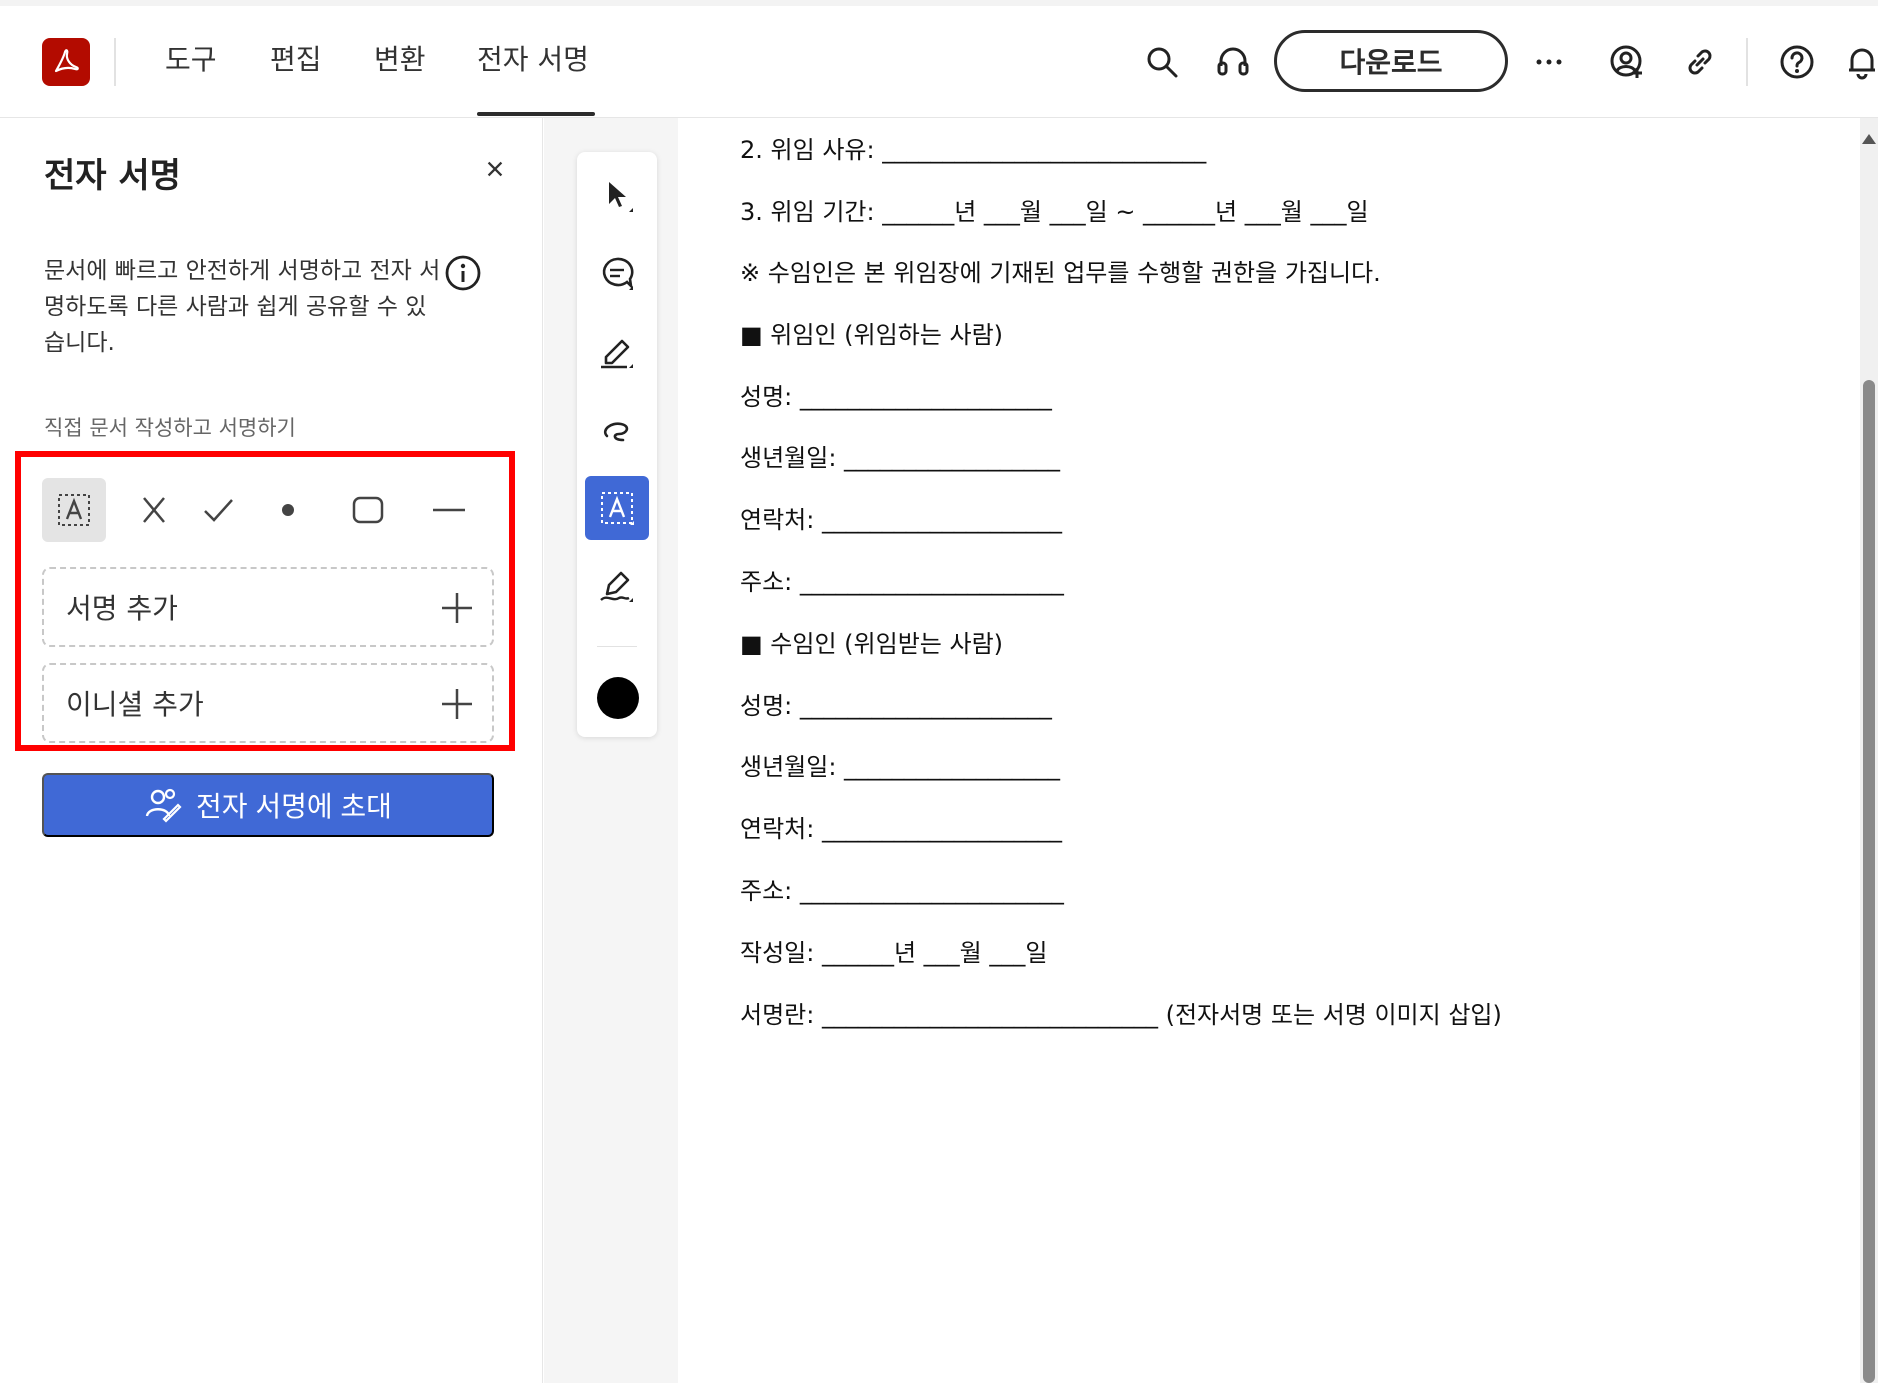 This screenshot has height=1383, width=1878. Describe the element at coordinates (296, 60) in the screenshot. I see `tab-edit: 편집` at that location.